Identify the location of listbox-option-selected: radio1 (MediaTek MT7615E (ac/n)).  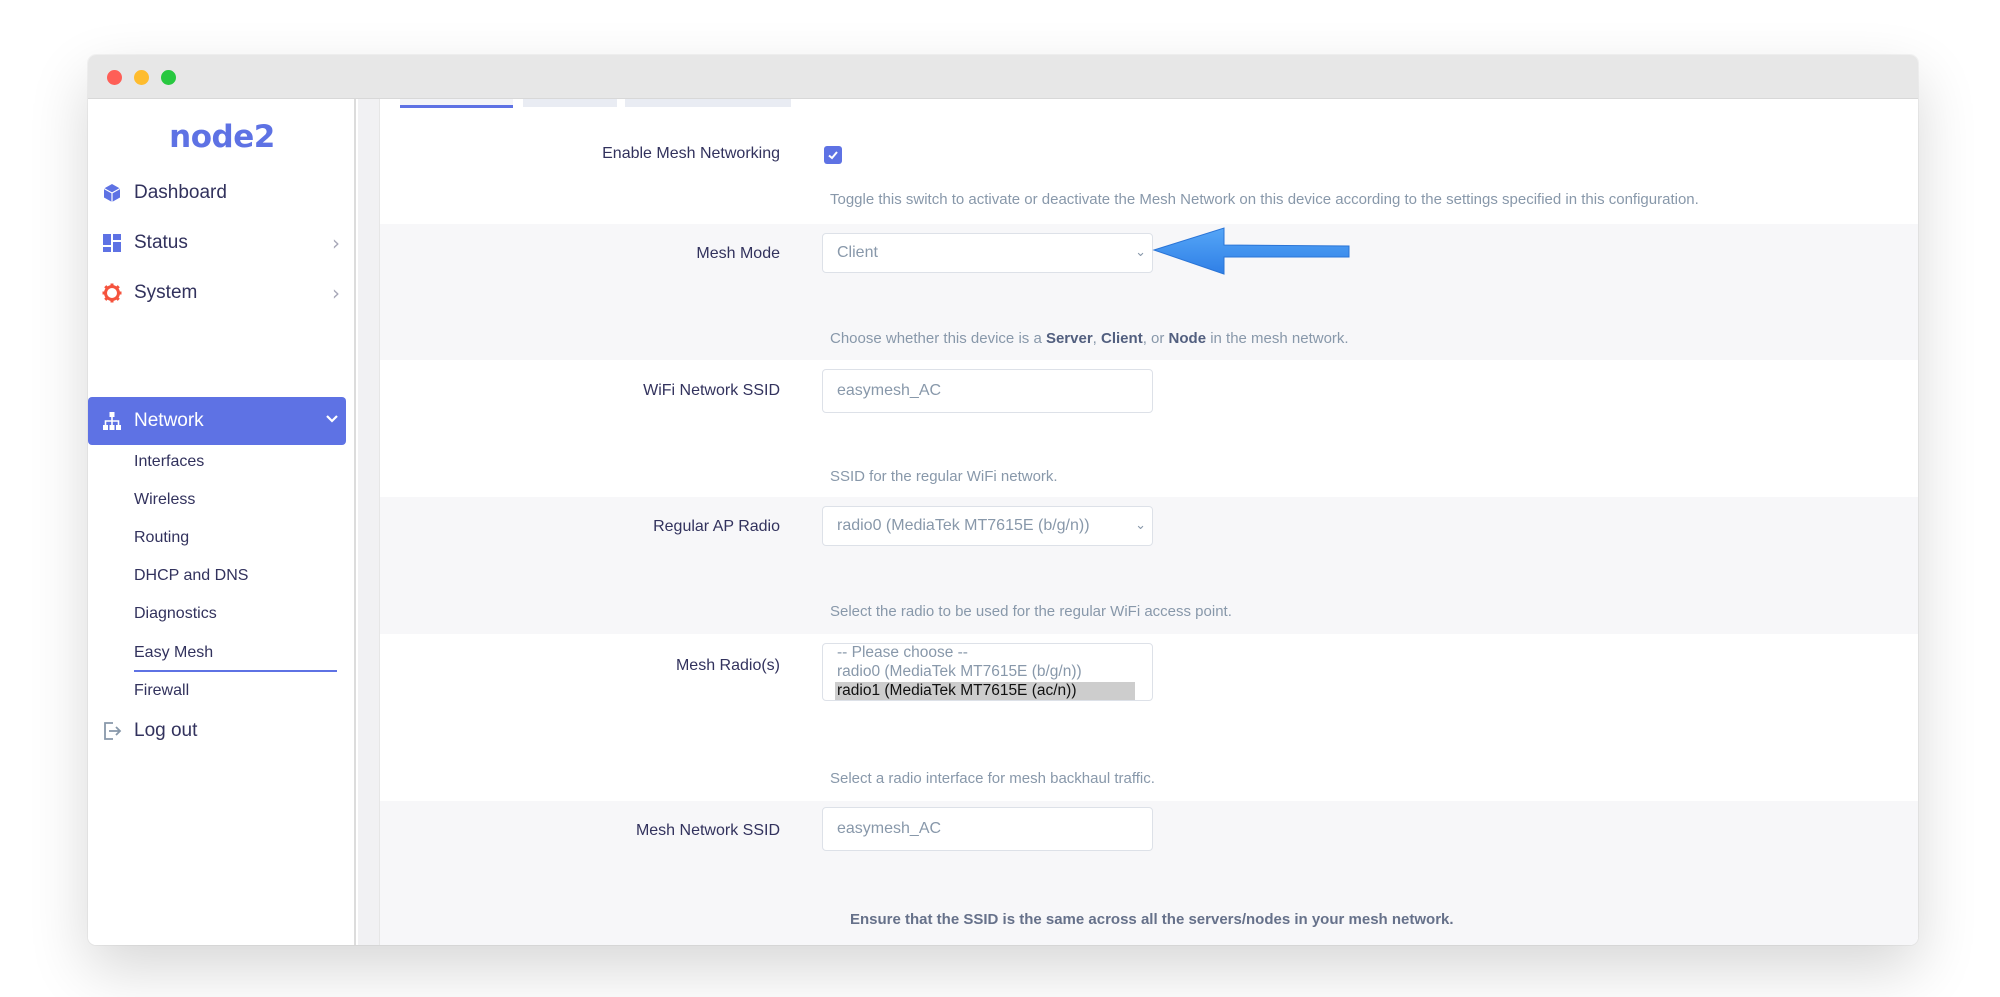
(985, 691).